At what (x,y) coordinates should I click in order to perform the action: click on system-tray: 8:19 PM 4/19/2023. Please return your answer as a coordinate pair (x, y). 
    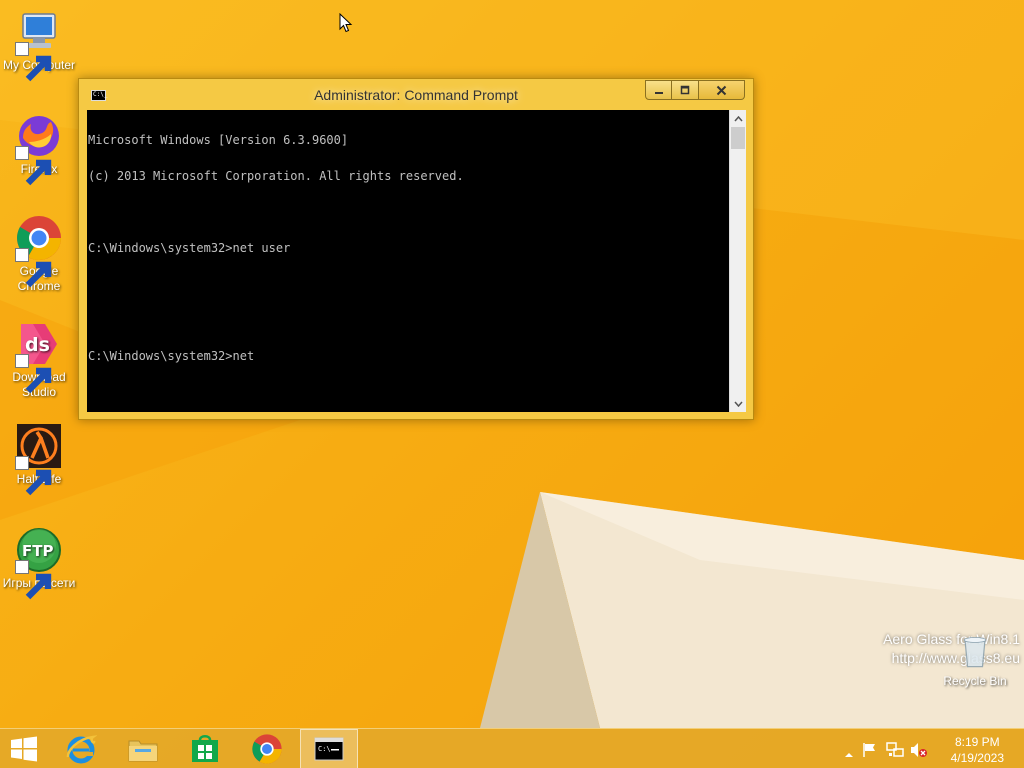
    Looking at the image, I should click on (934, 748).